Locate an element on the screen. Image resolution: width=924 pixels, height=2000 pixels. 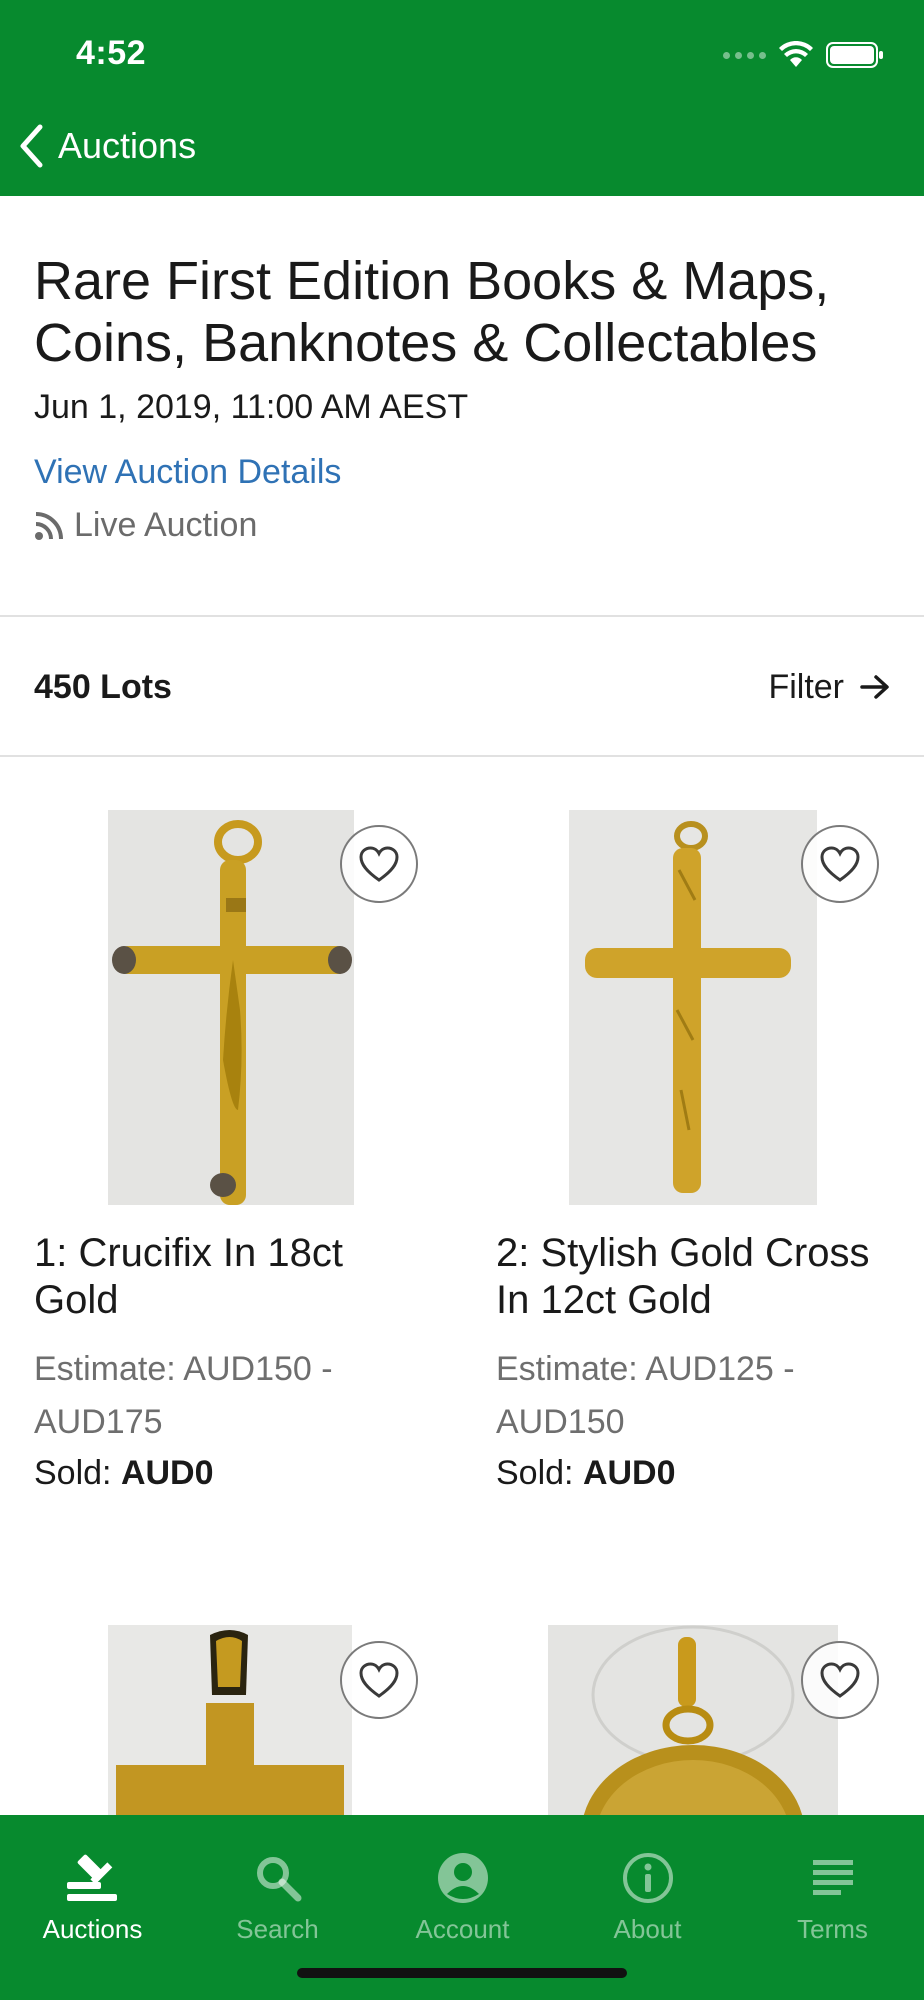
auction-type-label: Live Auction is located at coordinates (166, 525).